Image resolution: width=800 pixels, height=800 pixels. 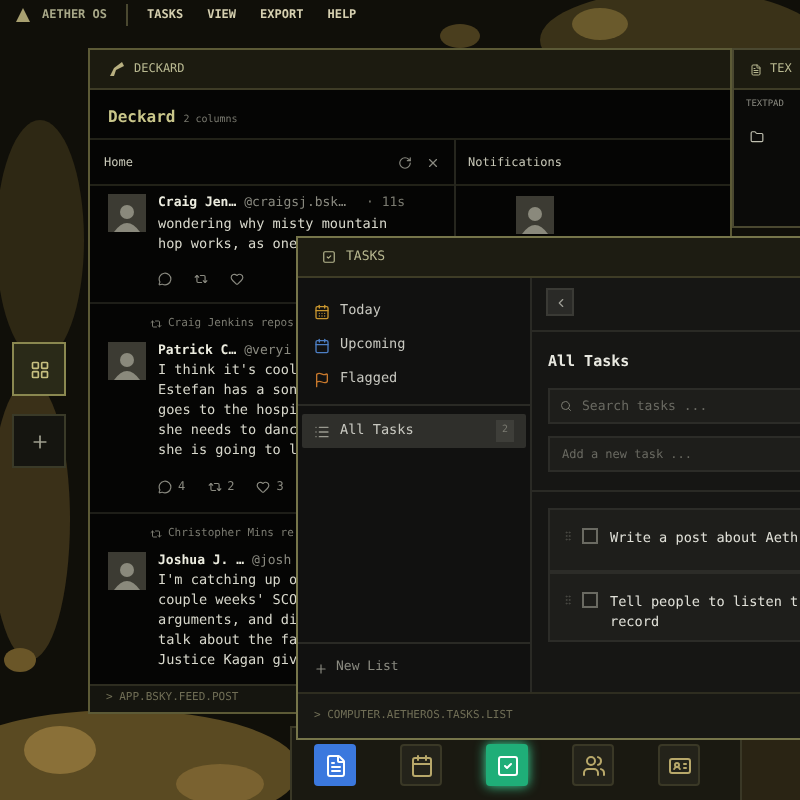 I want to click on grid-icon, so click(x=39, y=369).